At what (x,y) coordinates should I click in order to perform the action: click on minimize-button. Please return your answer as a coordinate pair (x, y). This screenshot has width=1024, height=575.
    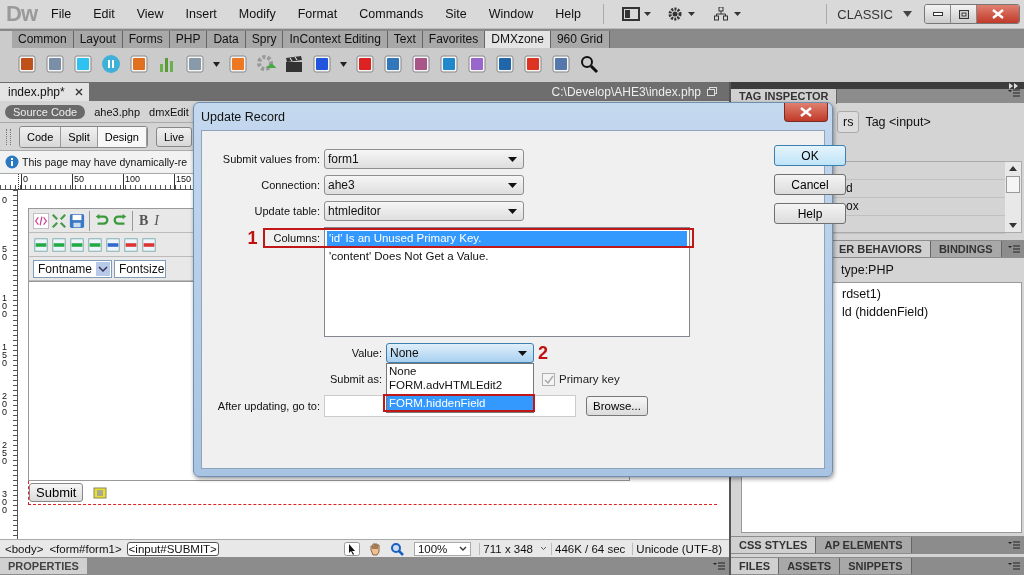
    Looking at the image, I should click on (938, 14).